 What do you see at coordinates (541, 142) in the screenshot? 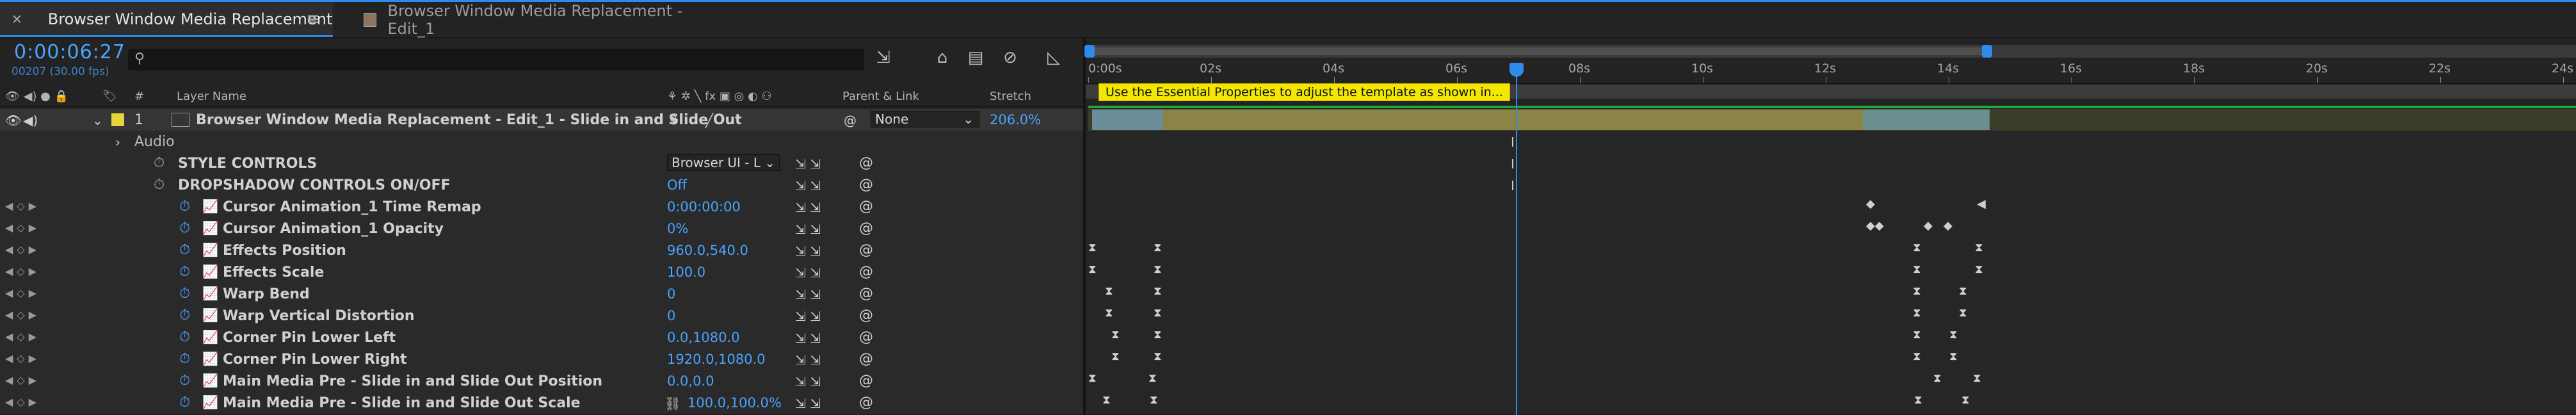
I see `property-row-audio: › Audio` at bounding box center [541, 142].